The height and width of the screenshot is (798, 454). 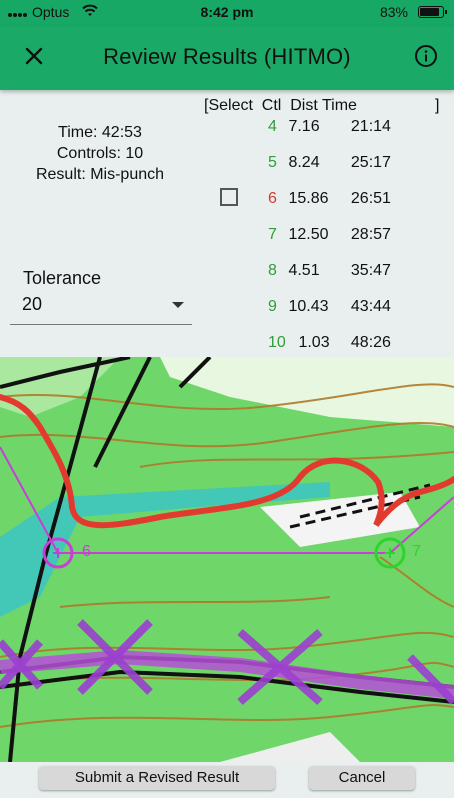 What do you see at coordinates (277, 342) in the screenshot?
I see `row-ctl: 10` at bounding box center [277, 342].